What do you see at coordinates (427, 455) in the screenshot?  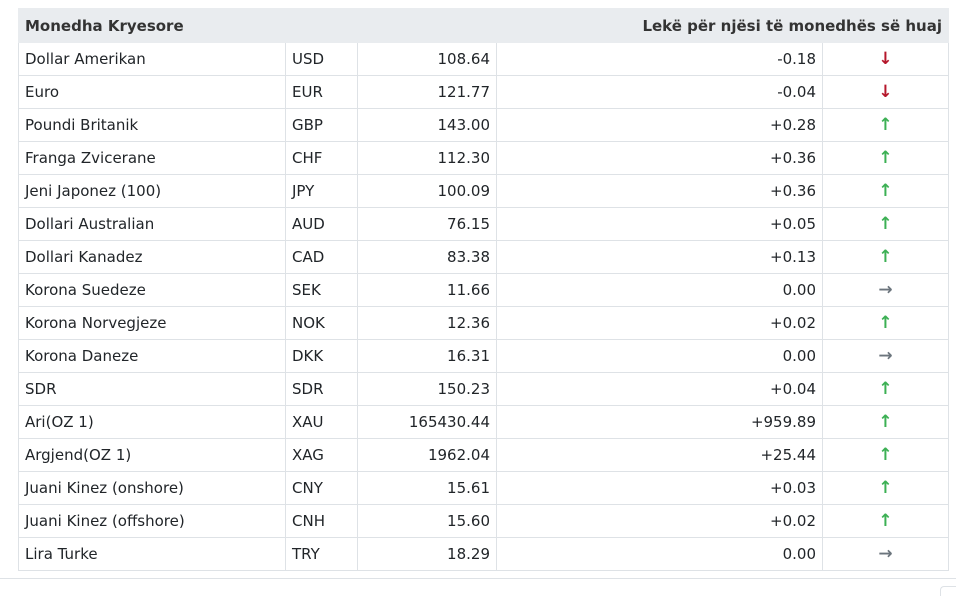 I see `exchange-rate: 1962.04` at bounding box center [427, 455].